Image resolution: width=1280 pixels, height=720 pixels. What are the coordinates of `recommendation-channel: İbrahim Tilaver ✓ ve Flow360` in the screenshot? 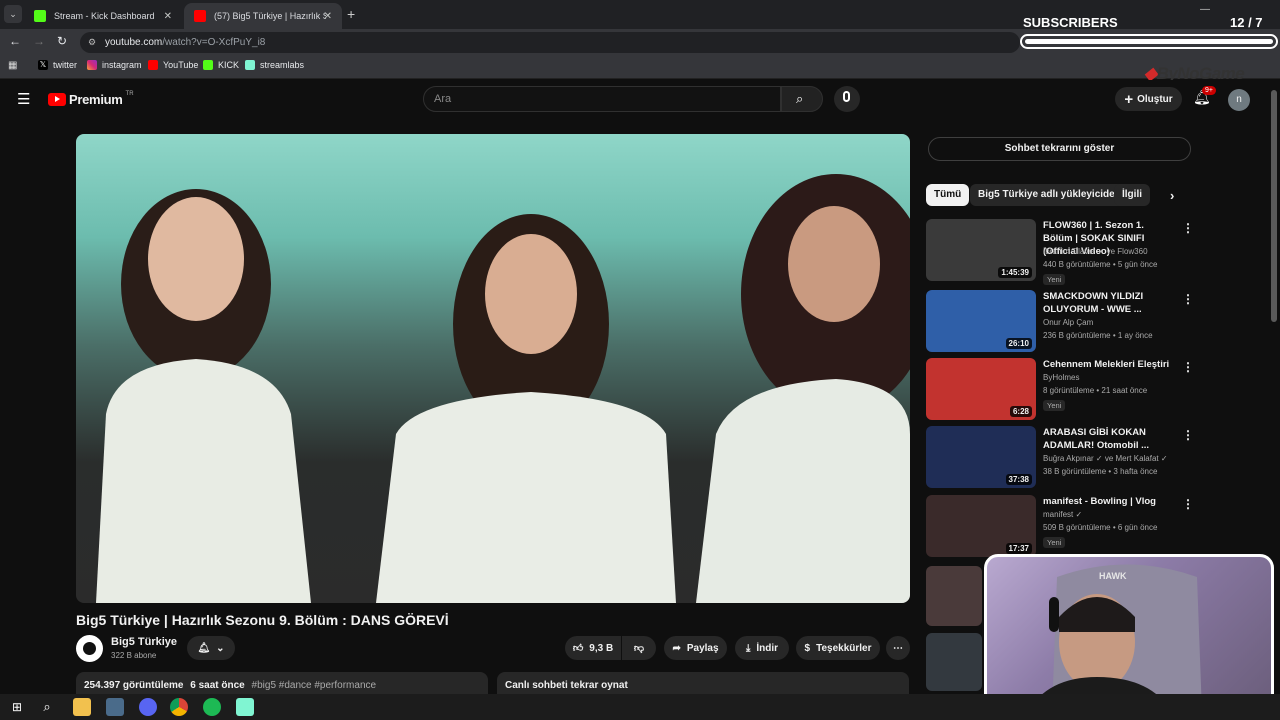 It's located at (1095, 251).